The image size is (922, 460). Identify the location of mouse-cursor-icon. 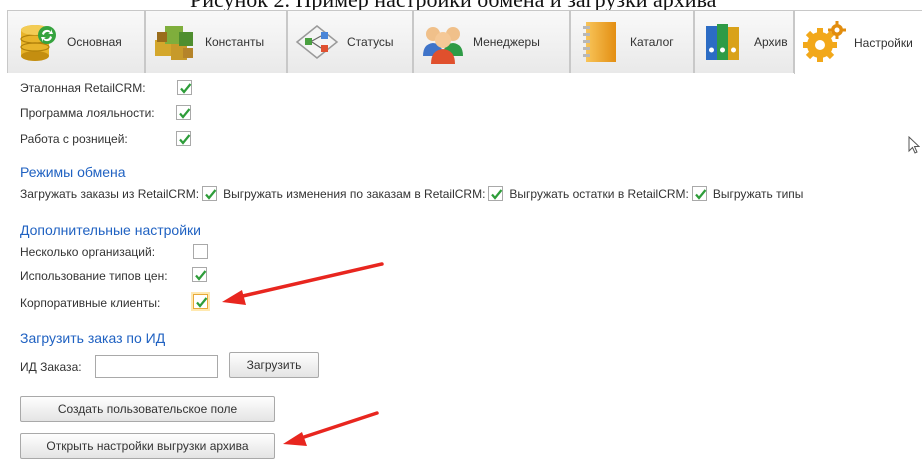
(914, 145).